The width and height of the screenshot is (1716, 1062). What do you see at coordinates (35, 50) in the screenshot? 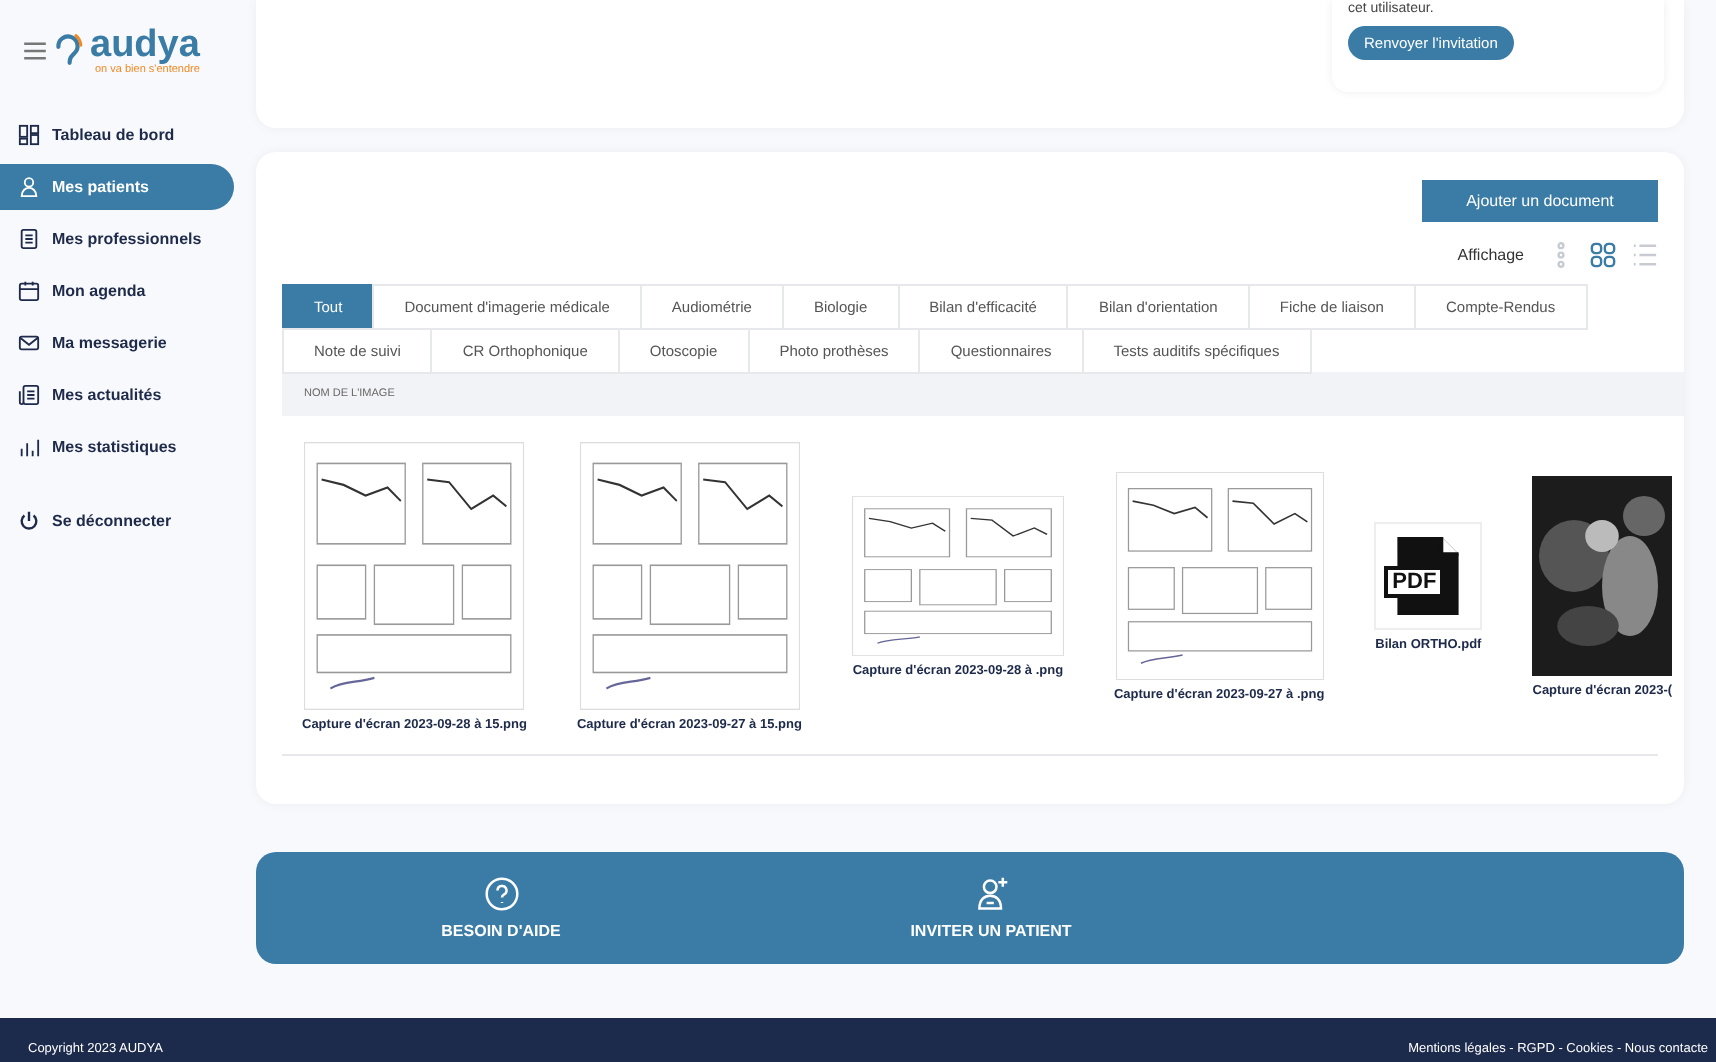
I see `menu-icon` at bounding box center [35, 50].